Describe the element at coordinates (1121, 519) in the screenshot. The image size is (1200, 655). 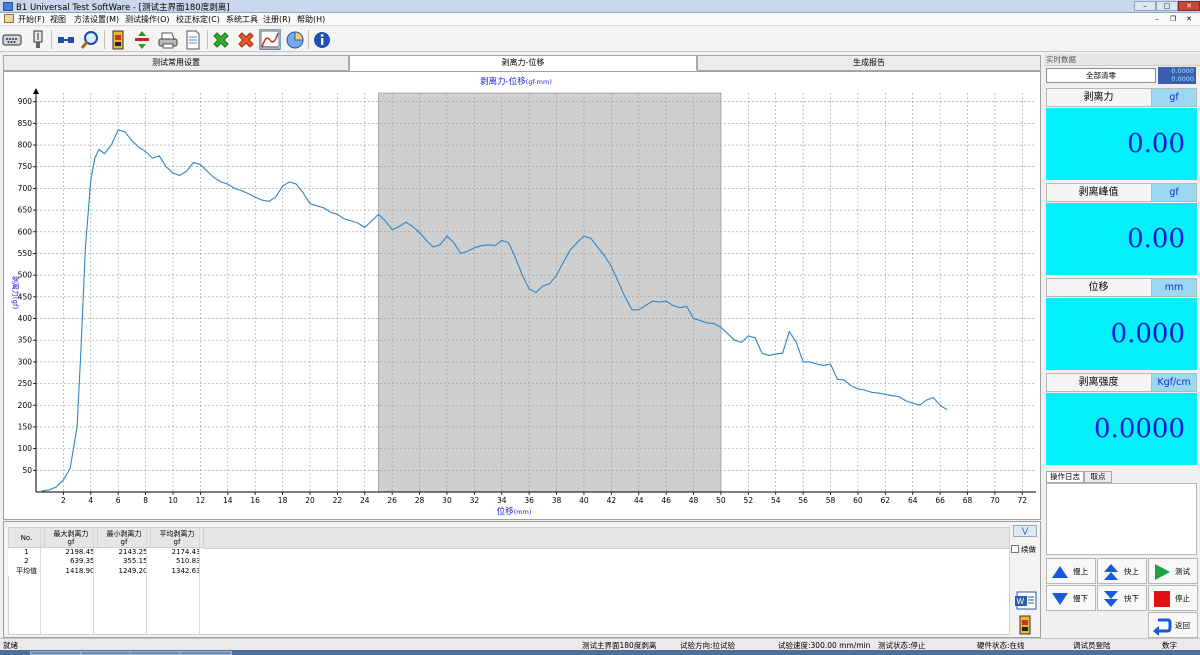
I see `log-area` at that location.